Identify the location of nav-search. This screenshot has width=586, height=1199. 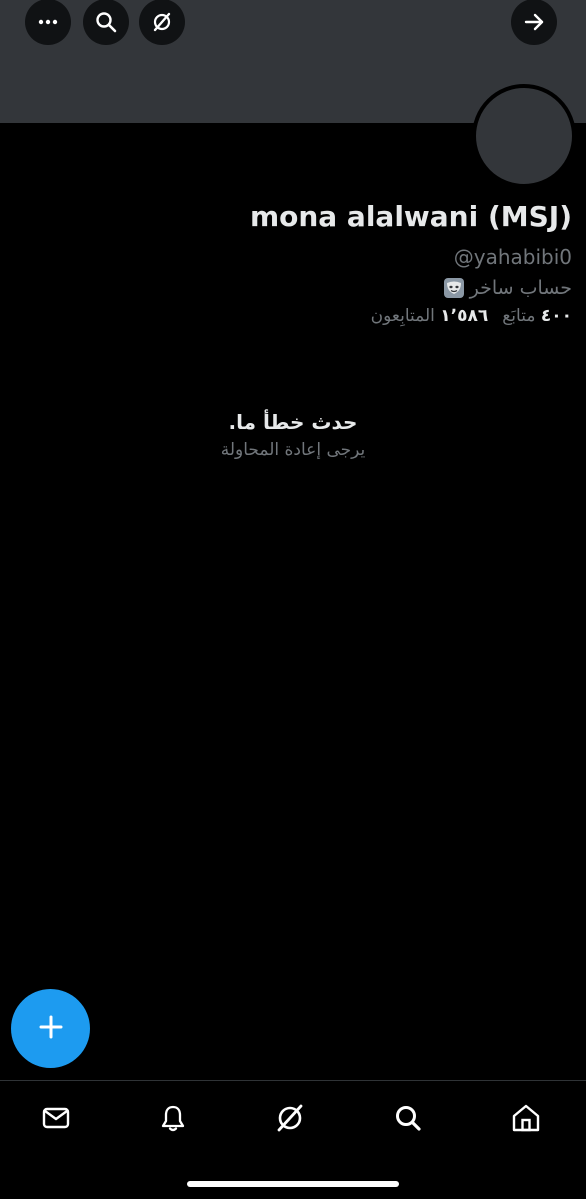
(408, 1120).